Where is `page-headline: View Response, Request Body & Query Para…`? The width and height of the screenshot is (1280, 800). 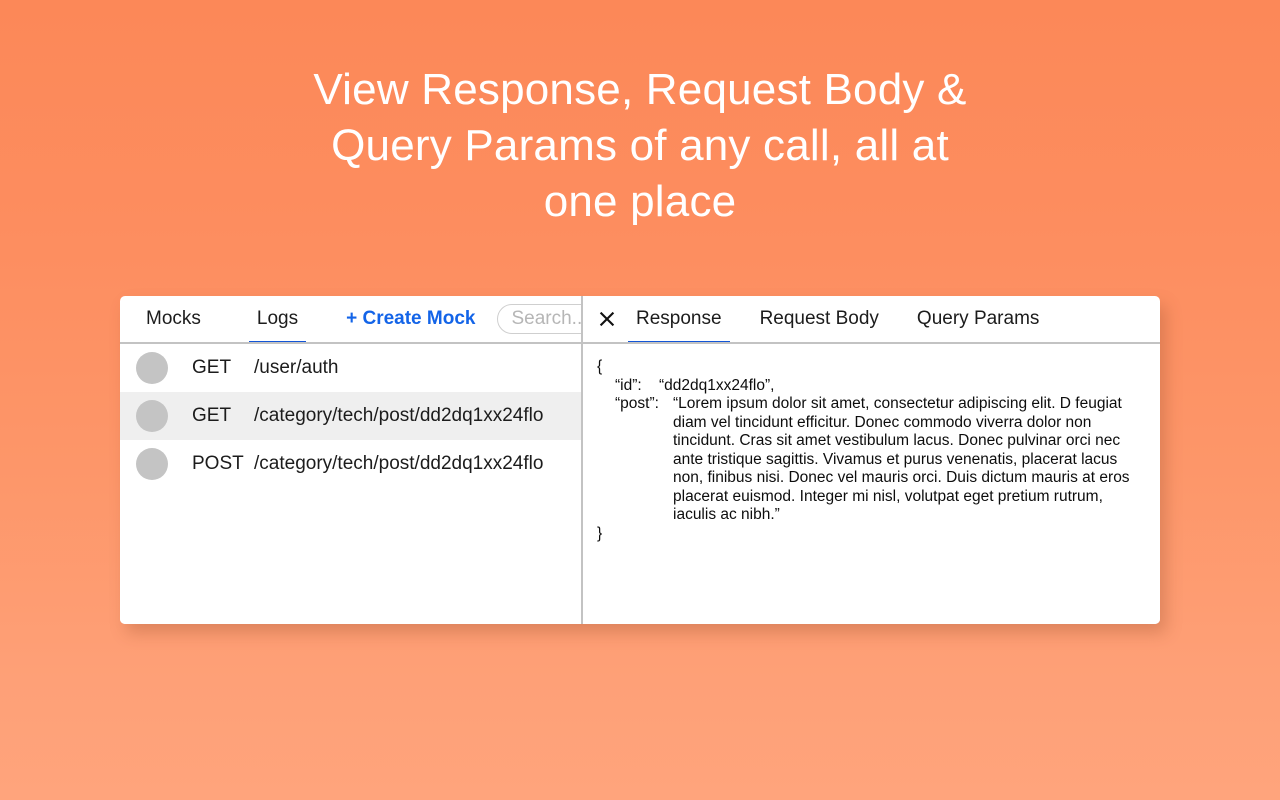 page-headline: View Response, Request Body & Query Para… is located at coordinates (640, 145).